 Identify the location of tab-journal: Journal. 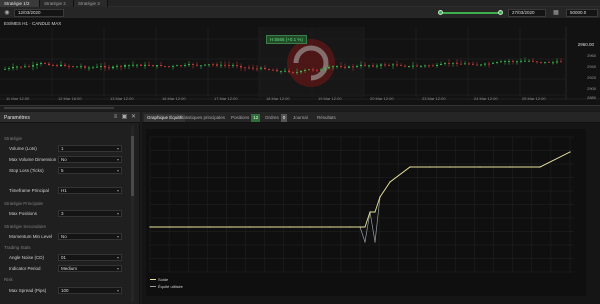
(300, 118).